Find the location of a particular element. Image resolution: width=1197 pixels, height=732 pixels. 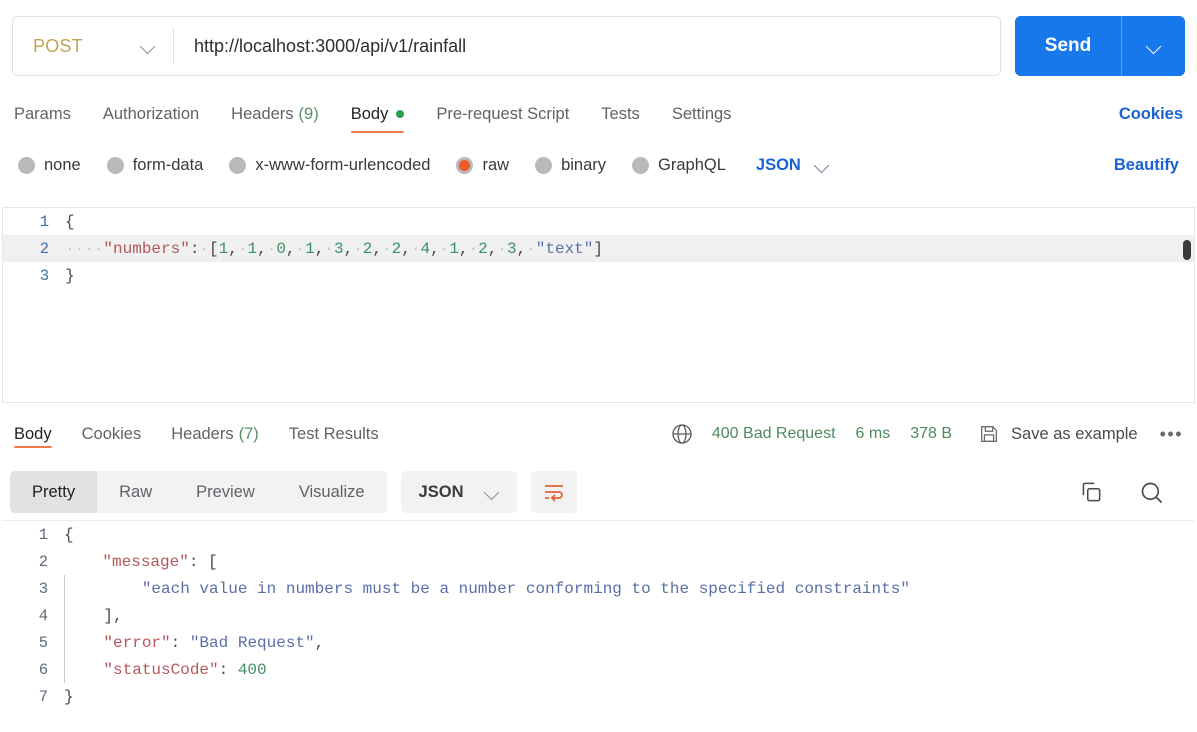

code-line: 2 "message": [ is located at coordinates (598, 561).